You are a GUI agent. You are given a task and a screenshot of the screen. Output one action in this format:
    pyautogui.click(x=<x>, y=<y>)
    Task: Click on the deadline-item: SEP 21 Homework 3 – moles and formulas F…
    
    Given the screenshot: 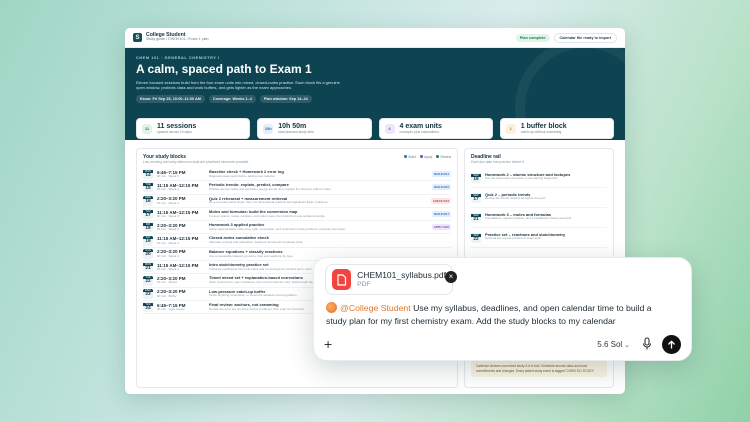 What is the action you would take?
    pyautogui.click(x=539, y=218)
    